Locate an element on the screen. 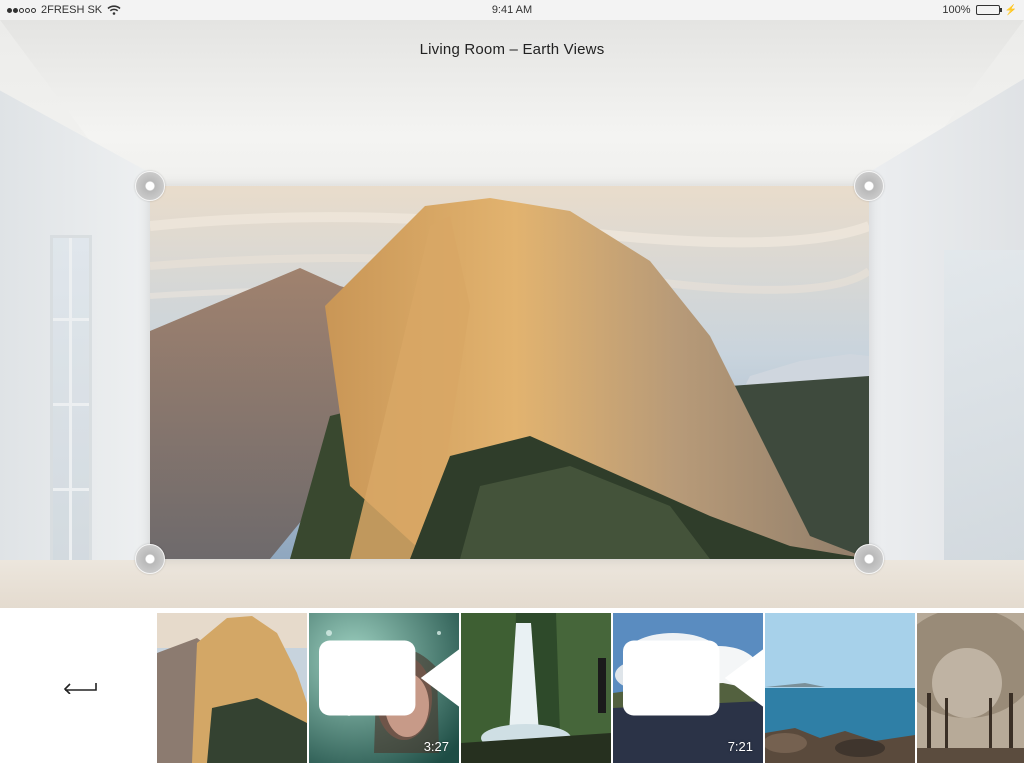 The image size is (1024, 768). resize-handle-bottom-left is located at coordinates (150, 559).